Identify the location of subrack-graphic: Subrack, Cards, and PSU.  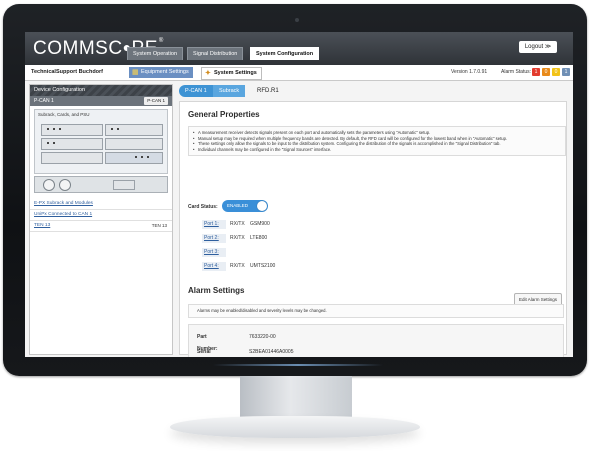
(101, 141).